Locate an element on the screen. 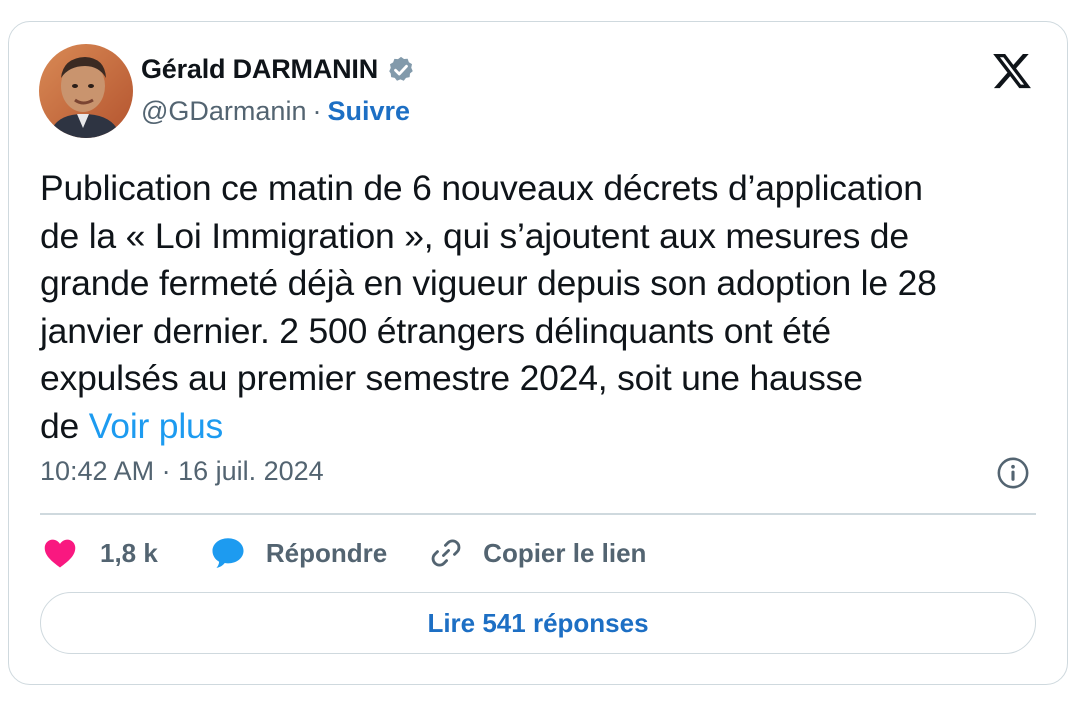 This screenshot has width=1080, height=703. tweet-timestamp: 10:42 AM · 16 juil. 2024 is located at coordinates (182, 471).